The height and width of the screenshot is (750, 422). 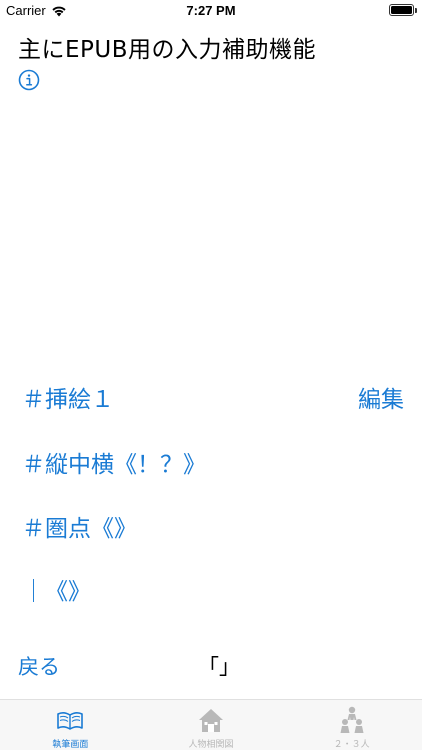 What do you see at coordinates (167, 50) in the screenshot?
I see `page-title: 主にEPUB用の入力補助機能` at bounding box center [167, 50].